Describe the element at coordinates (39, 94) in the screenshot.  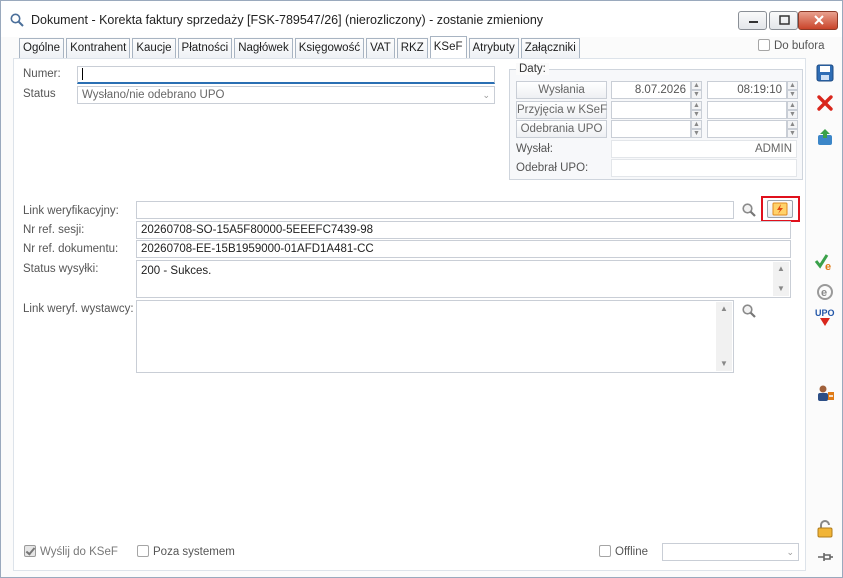
I see `status-label: Status` at that location.